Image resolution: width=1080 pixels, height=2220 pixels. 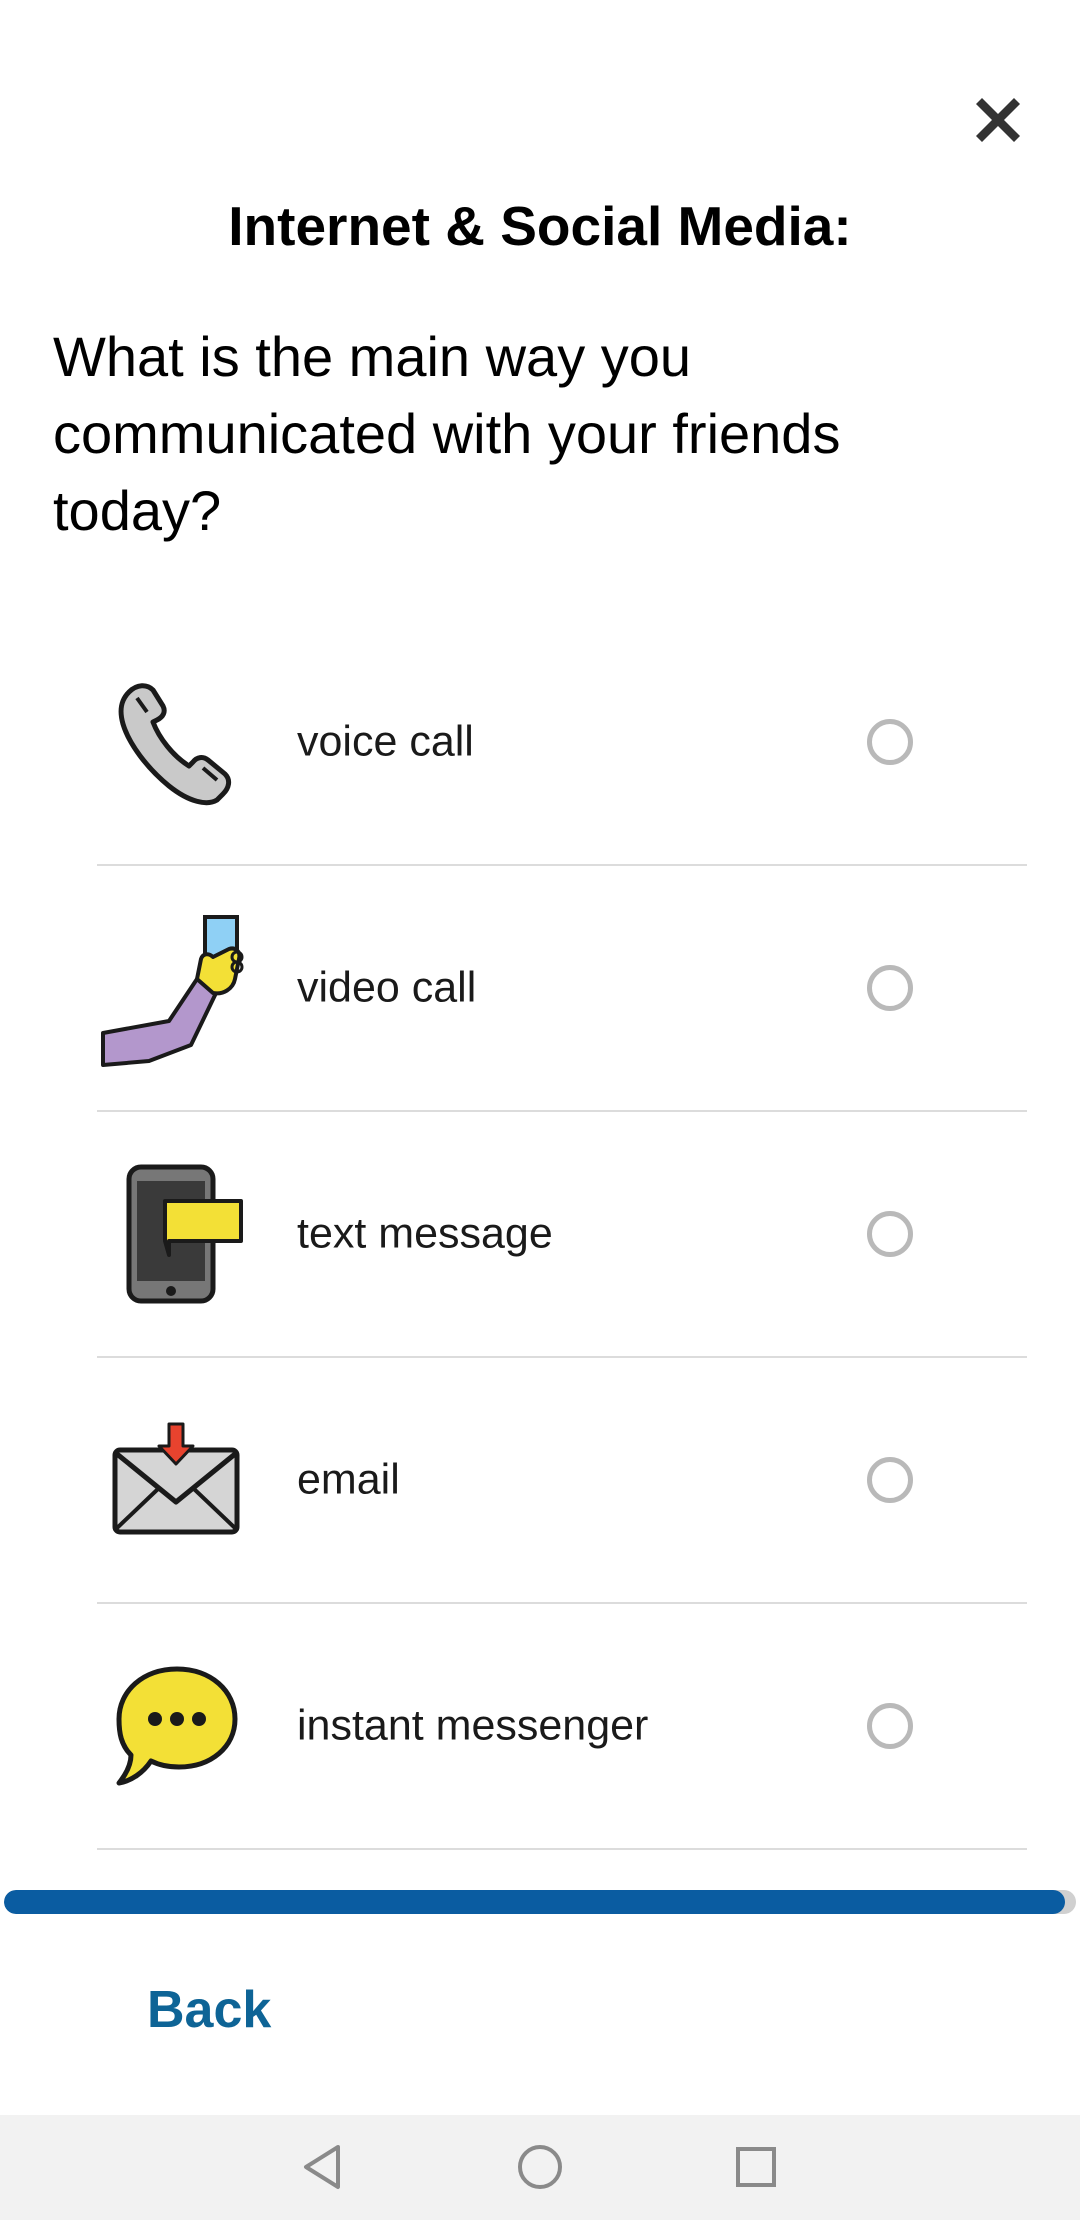 What do you see at coordinates (177, 1726) in the screenshot?
I see `speech-bubble-icon` at bounding box center [177, 1726].